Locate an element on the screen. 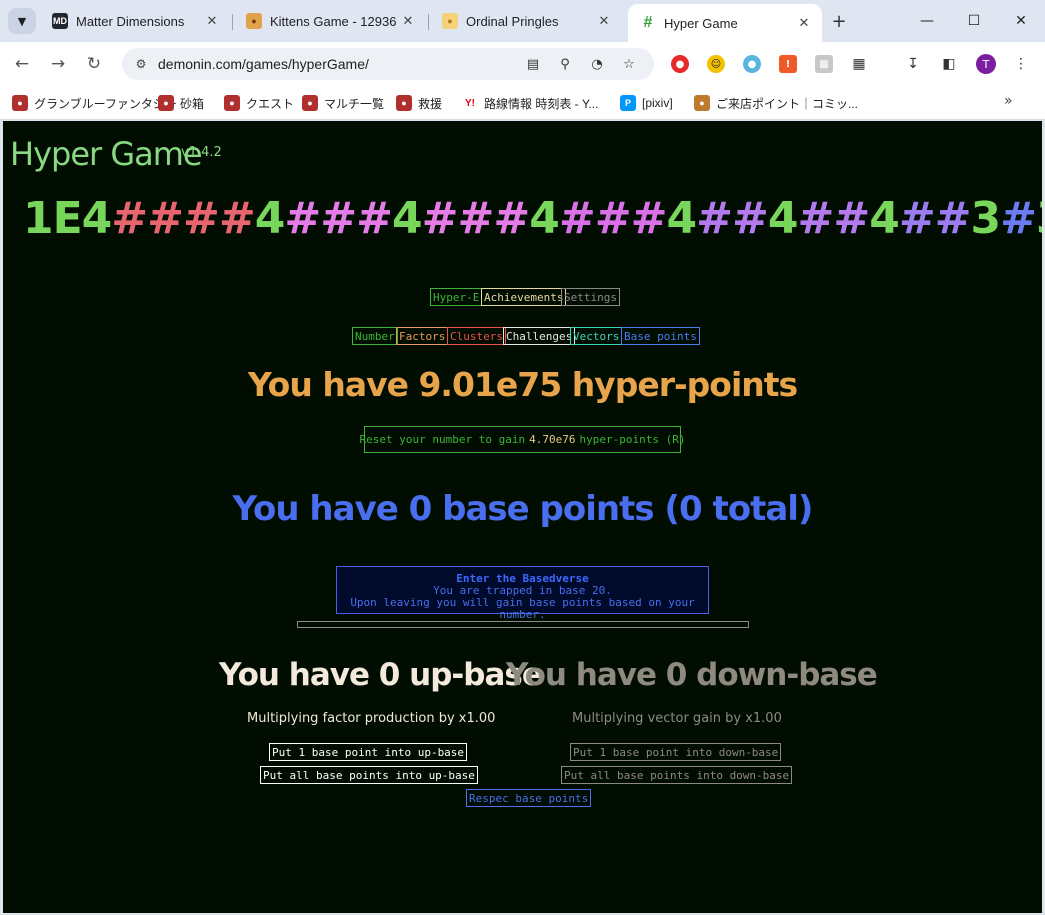  hash-icon: # is located at coordinates (648, 22).